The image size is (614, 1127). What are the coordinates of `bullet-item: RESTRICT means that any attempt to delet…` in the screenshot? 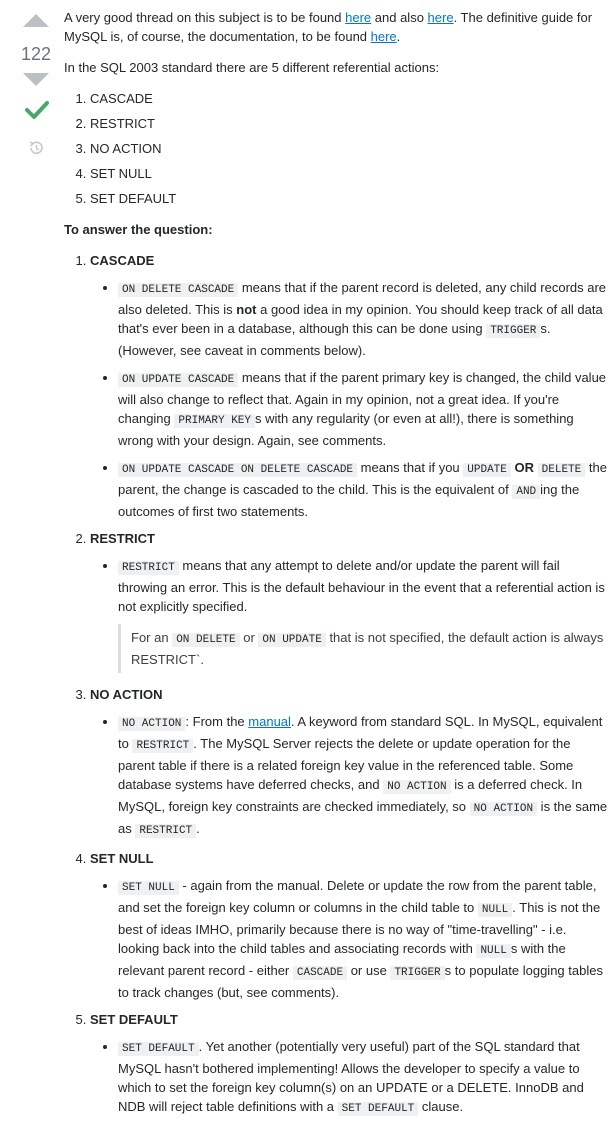 It's located at (364, 614).